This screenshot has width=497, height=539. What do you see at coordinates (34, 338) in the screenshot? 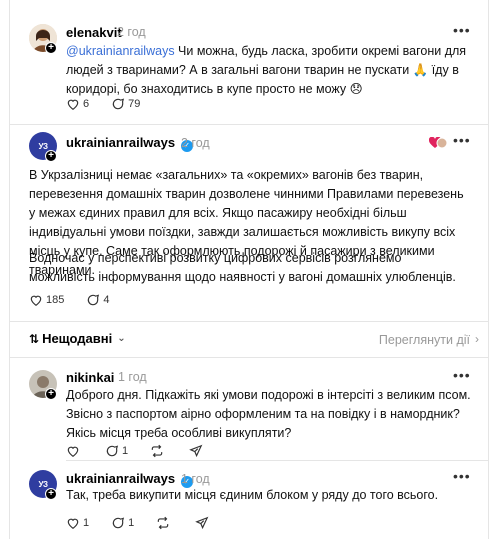
I see `sort-icon: ⇅` at bounding box center [34, 338].